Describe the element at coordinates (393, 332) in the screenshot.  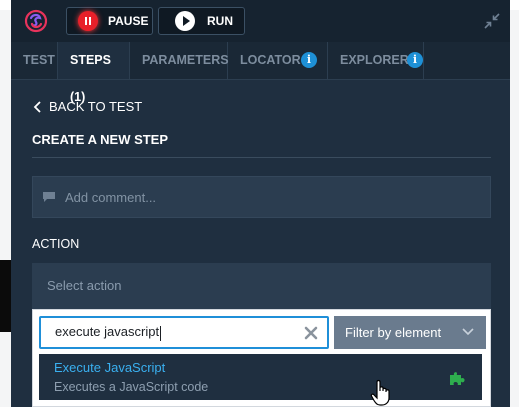
I see `filter-label: Filter by element` at that location.